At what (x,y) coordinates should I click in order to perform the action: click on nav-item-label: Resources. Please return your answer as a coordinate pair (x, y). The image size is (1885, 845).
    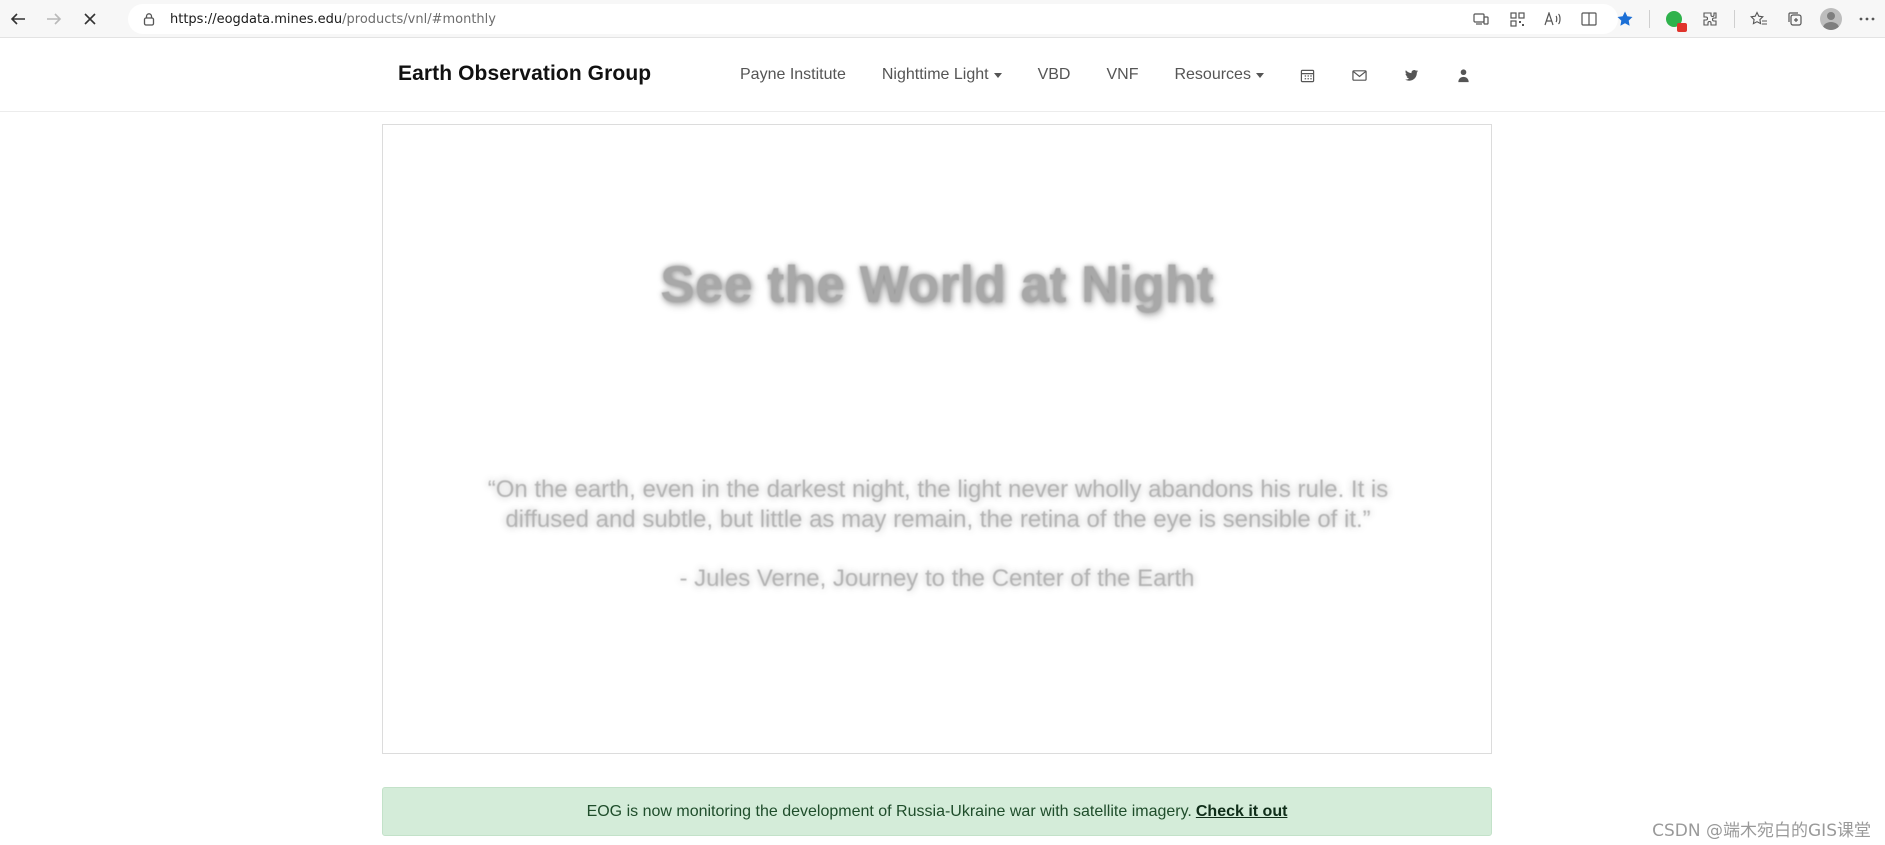
    Looking at the image, I should click on (1212, 74).